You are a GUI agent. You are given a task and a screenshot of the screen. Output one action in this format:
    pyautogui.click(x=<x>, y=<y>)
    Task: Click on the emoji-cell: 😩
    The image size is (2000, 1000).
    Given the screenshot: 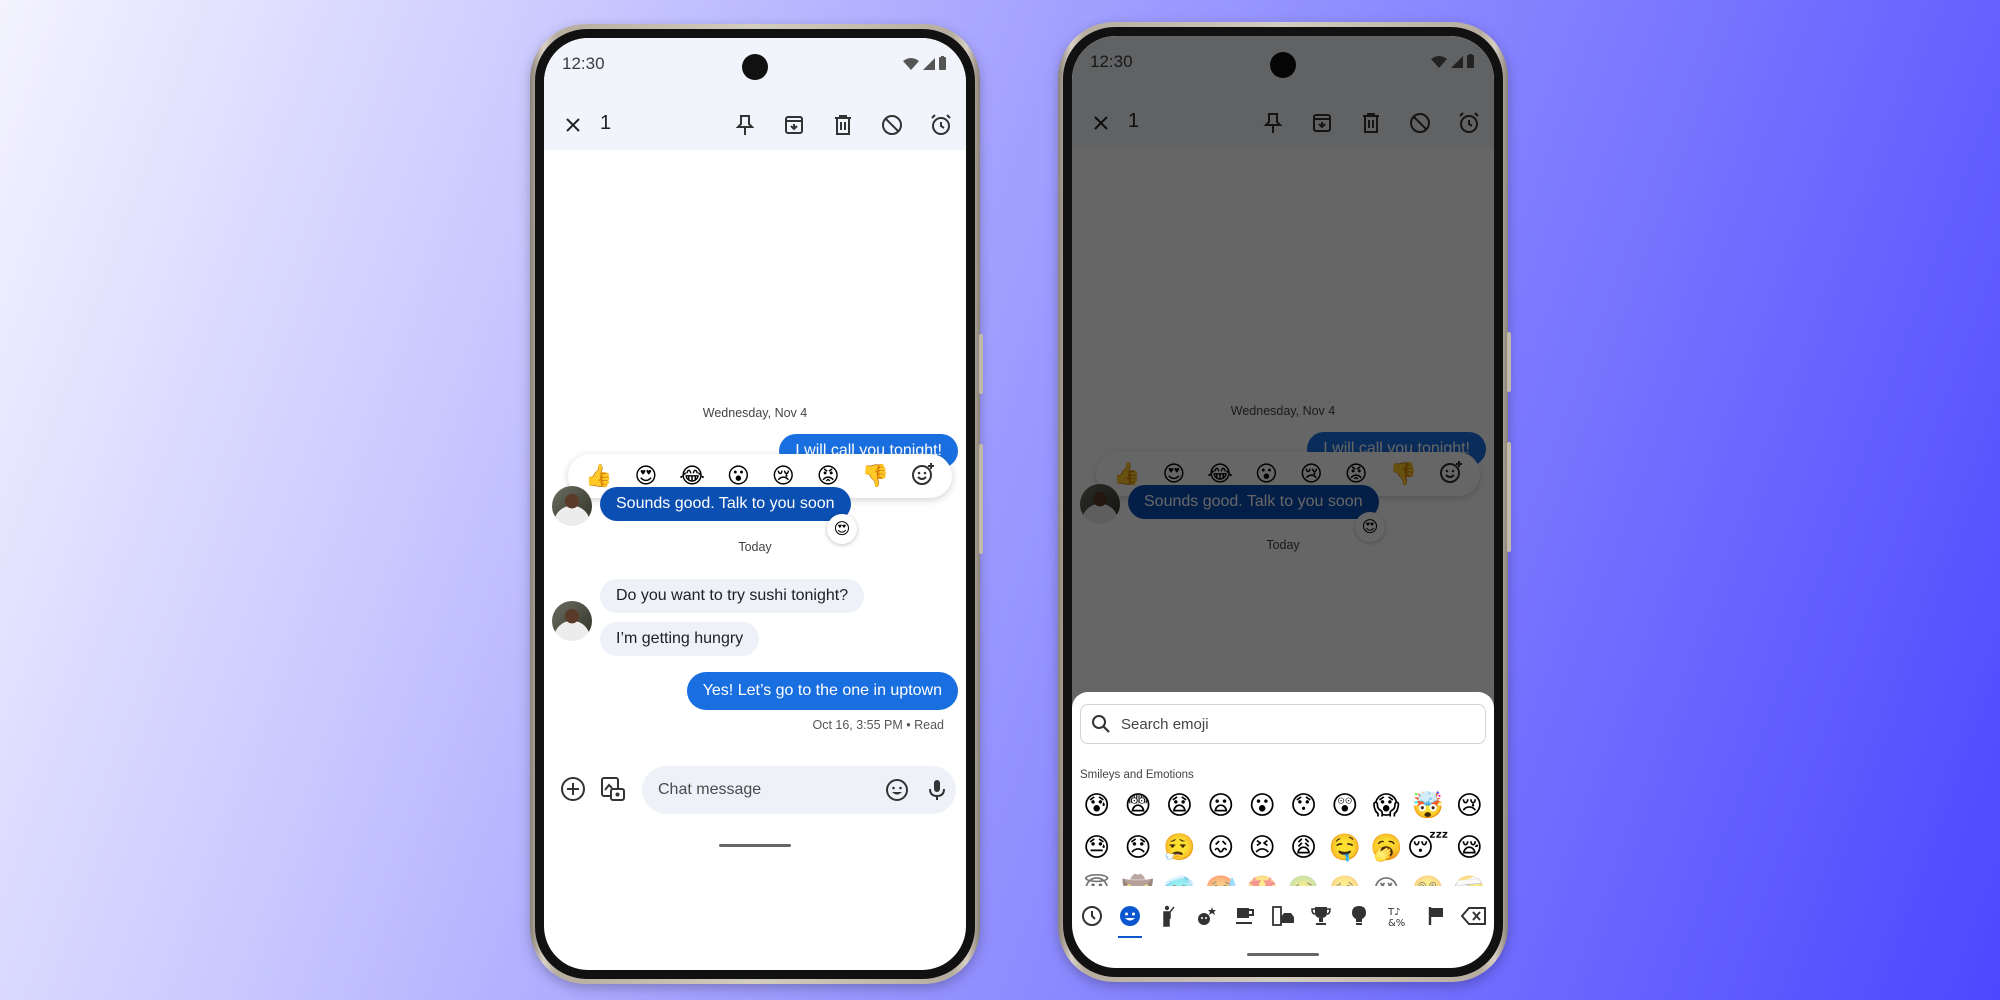 What is the action you would take?
    pyautogui.click(x=1303, y=847)
    